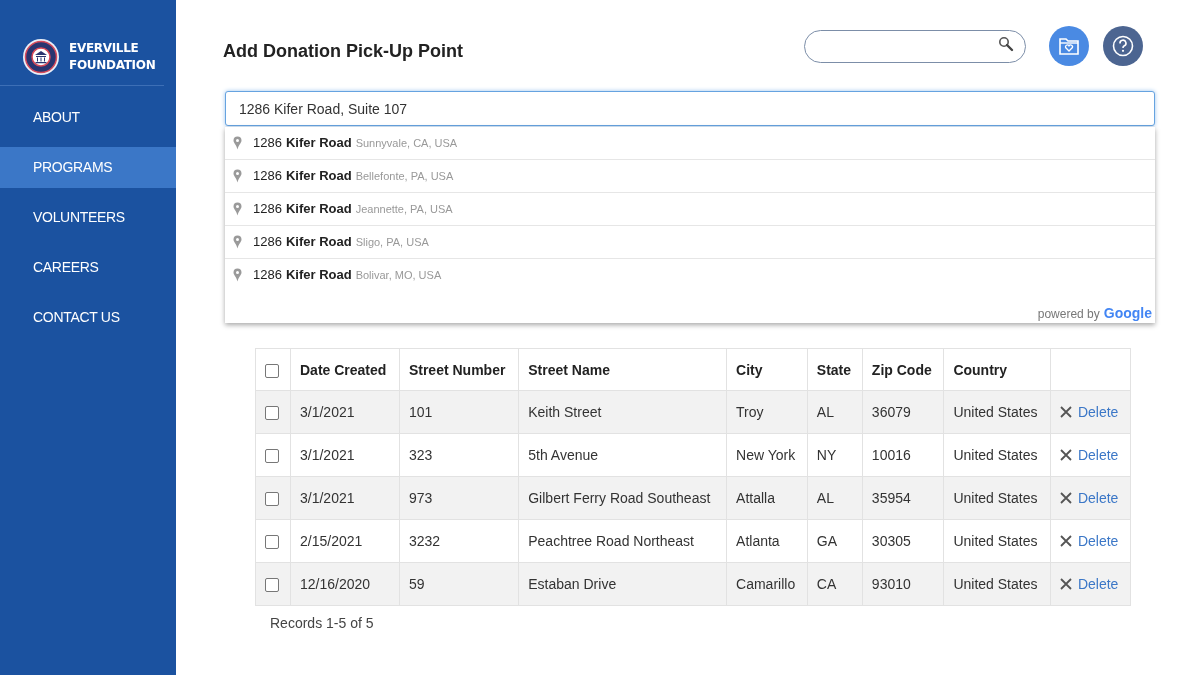 This screenshot has height=675, width=1200. I want to click on help-icon, so click(1123, 46).